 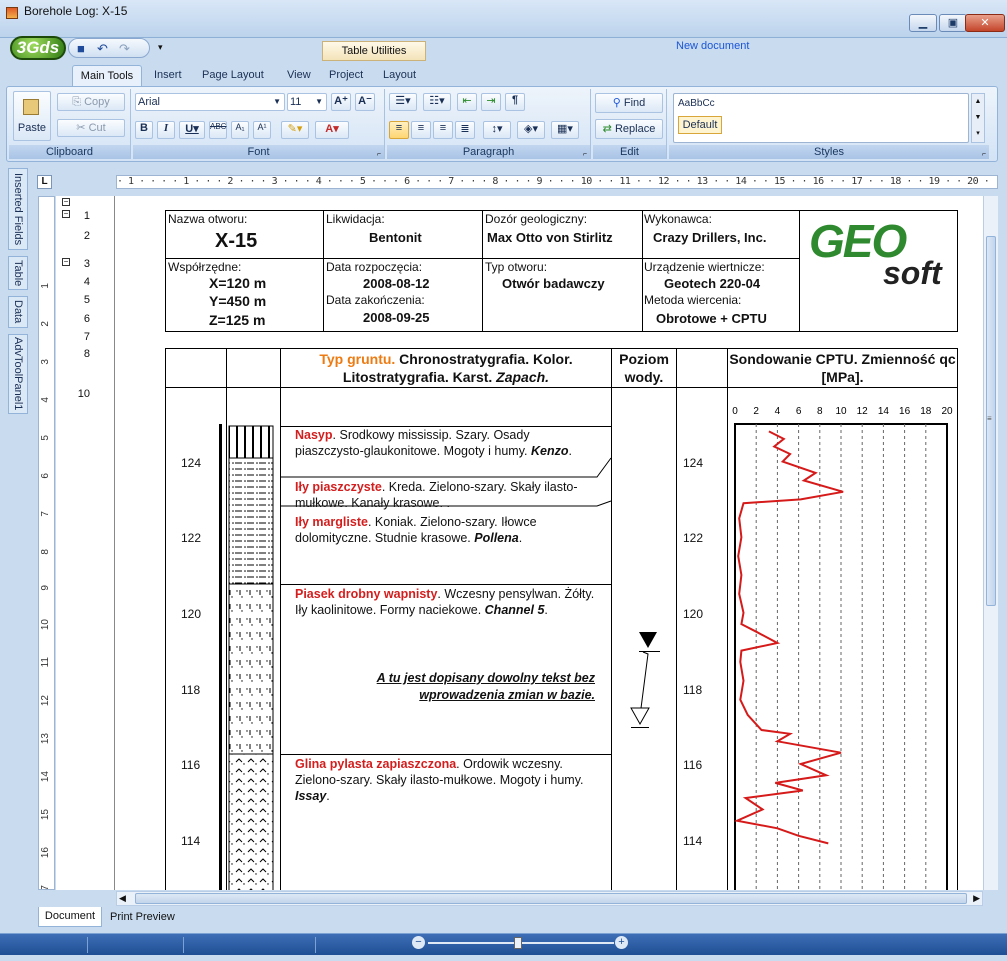 What do you see at coordinates (990, 543) in the screenshot?
I see `vertical-scrollbar: ≡` at bounding box center [990, 543].